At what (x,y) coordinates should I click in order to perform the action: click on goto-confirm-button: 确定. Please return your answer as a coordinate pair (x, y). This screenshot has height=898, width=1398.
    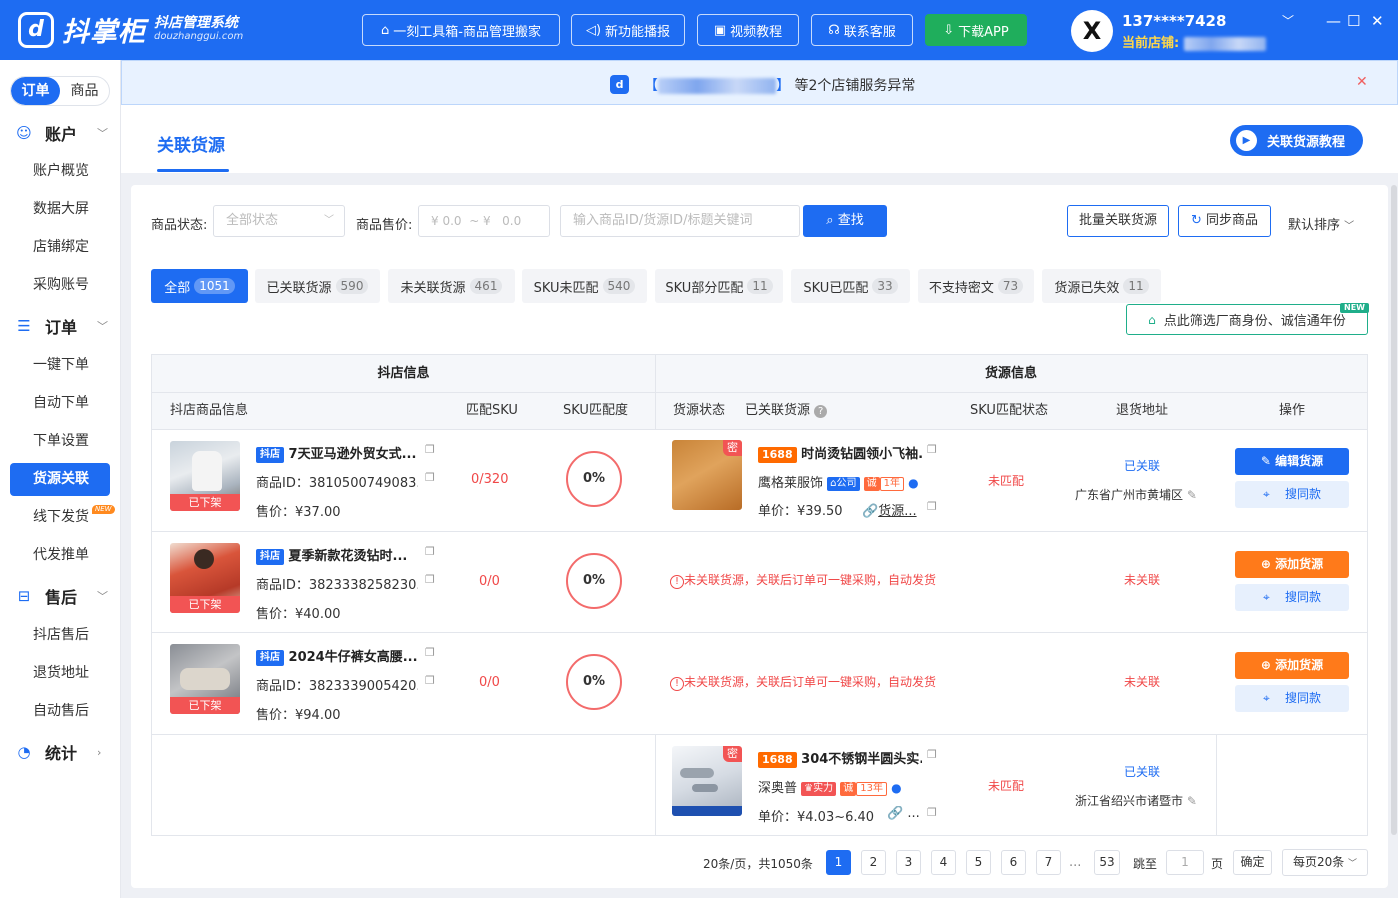
    Looking at the image, I should click on (1252, 862).